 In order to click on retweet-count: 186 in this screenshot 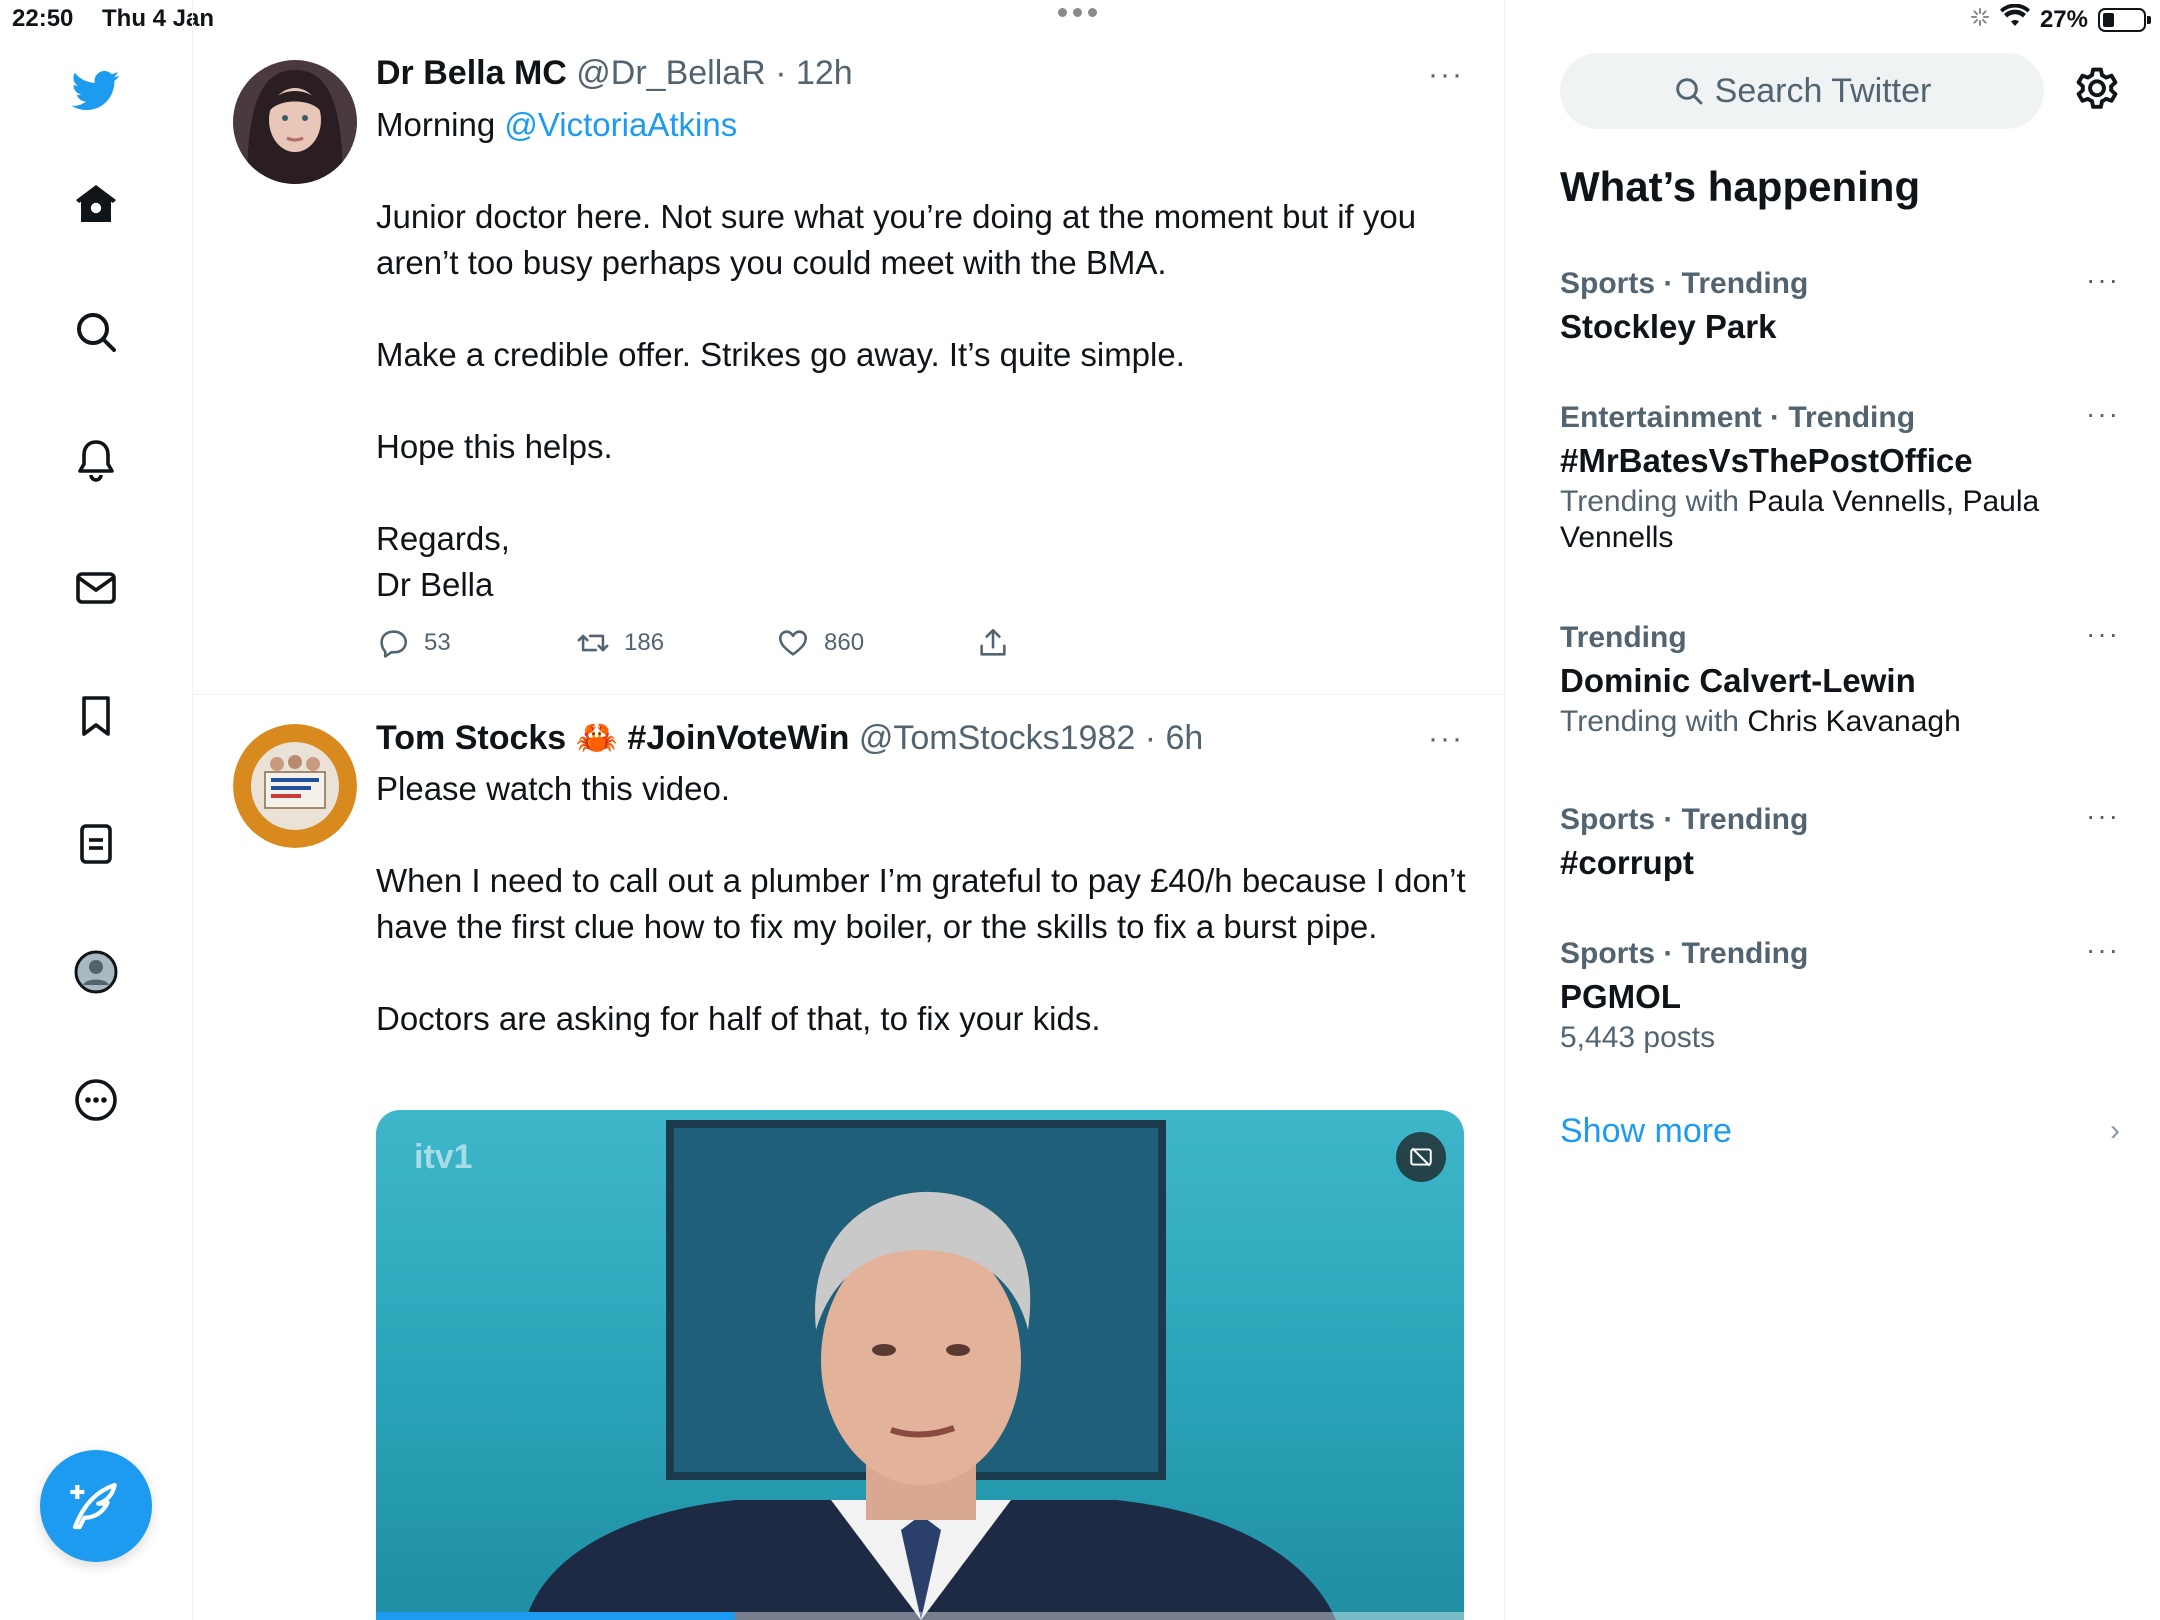, I will do `click(644, 642)`.